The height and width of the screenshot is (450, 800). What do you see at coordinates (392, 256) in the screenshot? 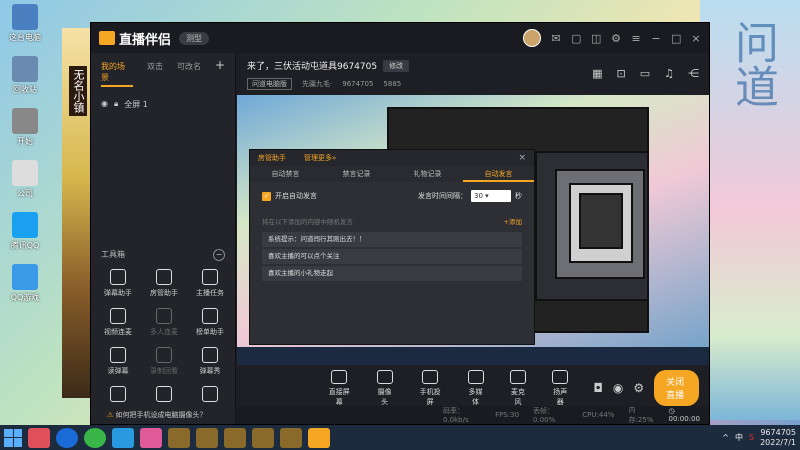
I see `auto-message-item: 喜欢主播的可以点个关注` at bounding box center [392, 256].